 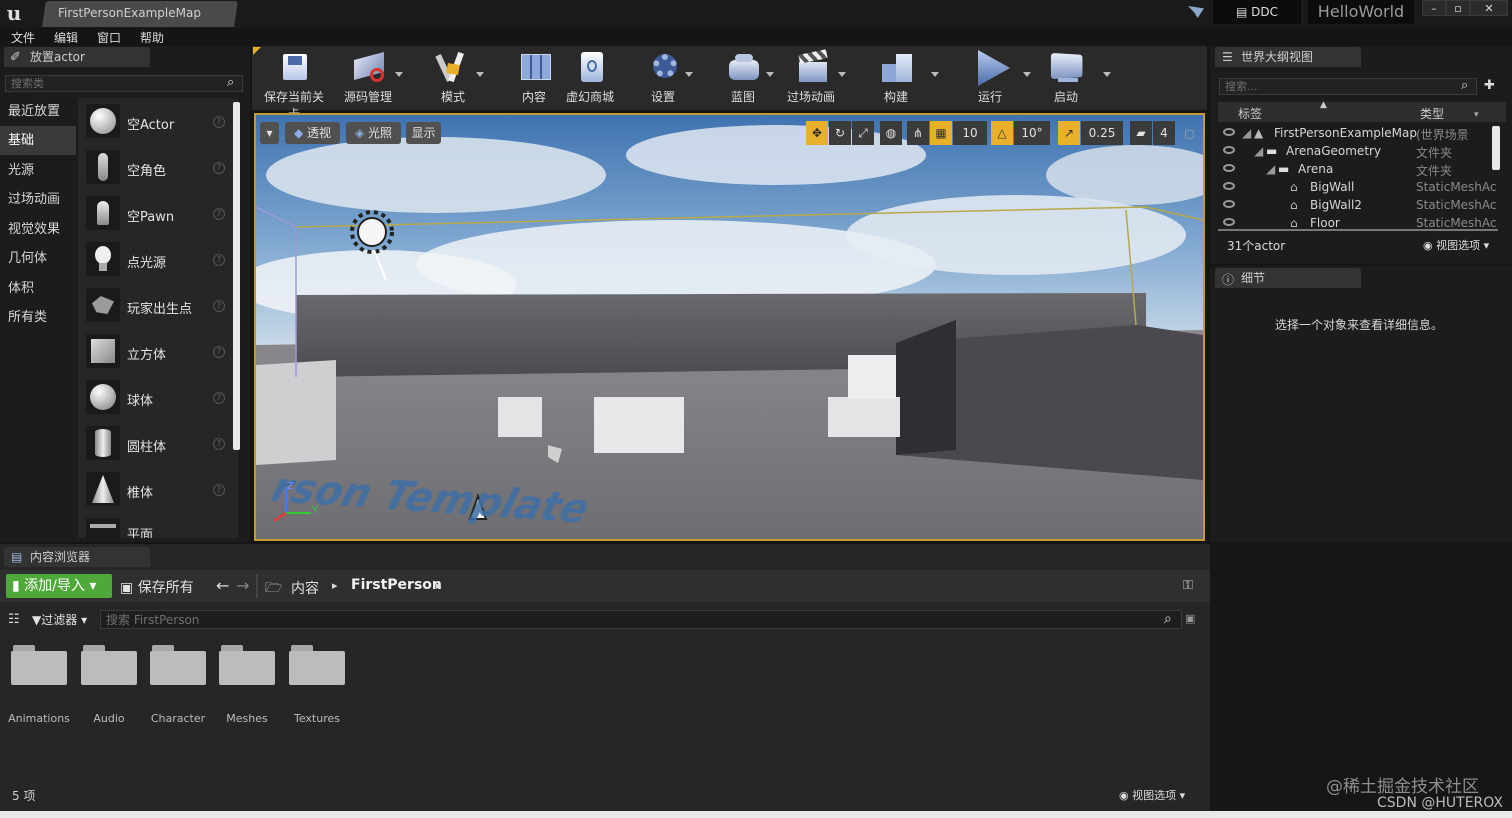 What do you see at coordinates (38, 111) in the screenshot?
I see `category-recent: 最近放置` at bounding box center [38, 111].